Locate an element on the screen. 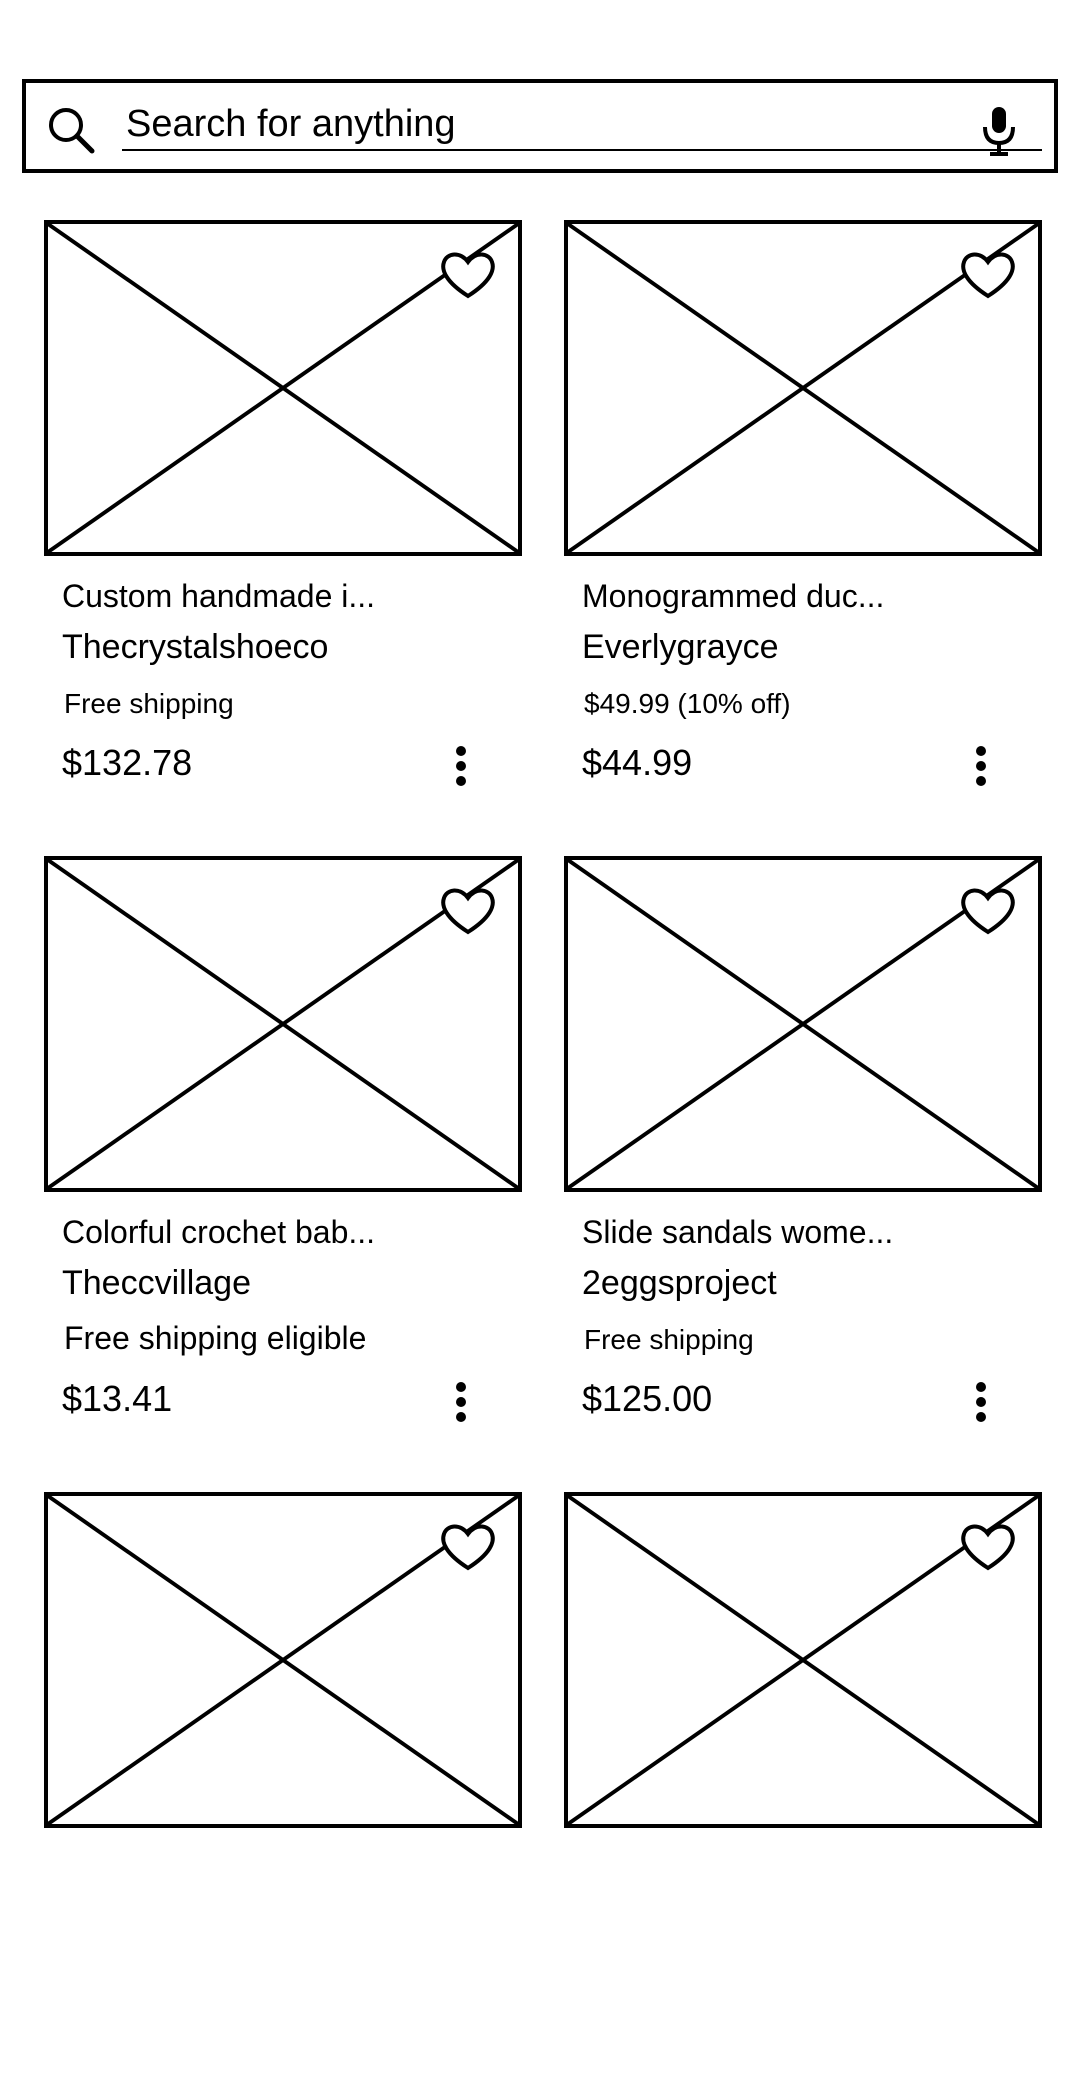 This screenshot has height=2092, width=1080. product-price: $44.99 is located at coordinates (637, 762).